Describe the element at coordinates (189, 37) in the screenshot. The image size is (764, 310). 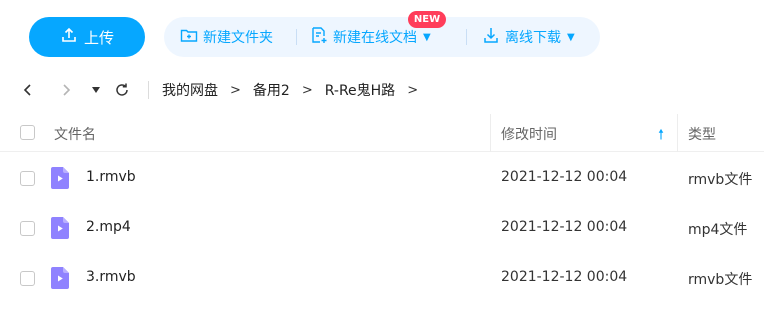
I see `new-folder-icon` at that location.